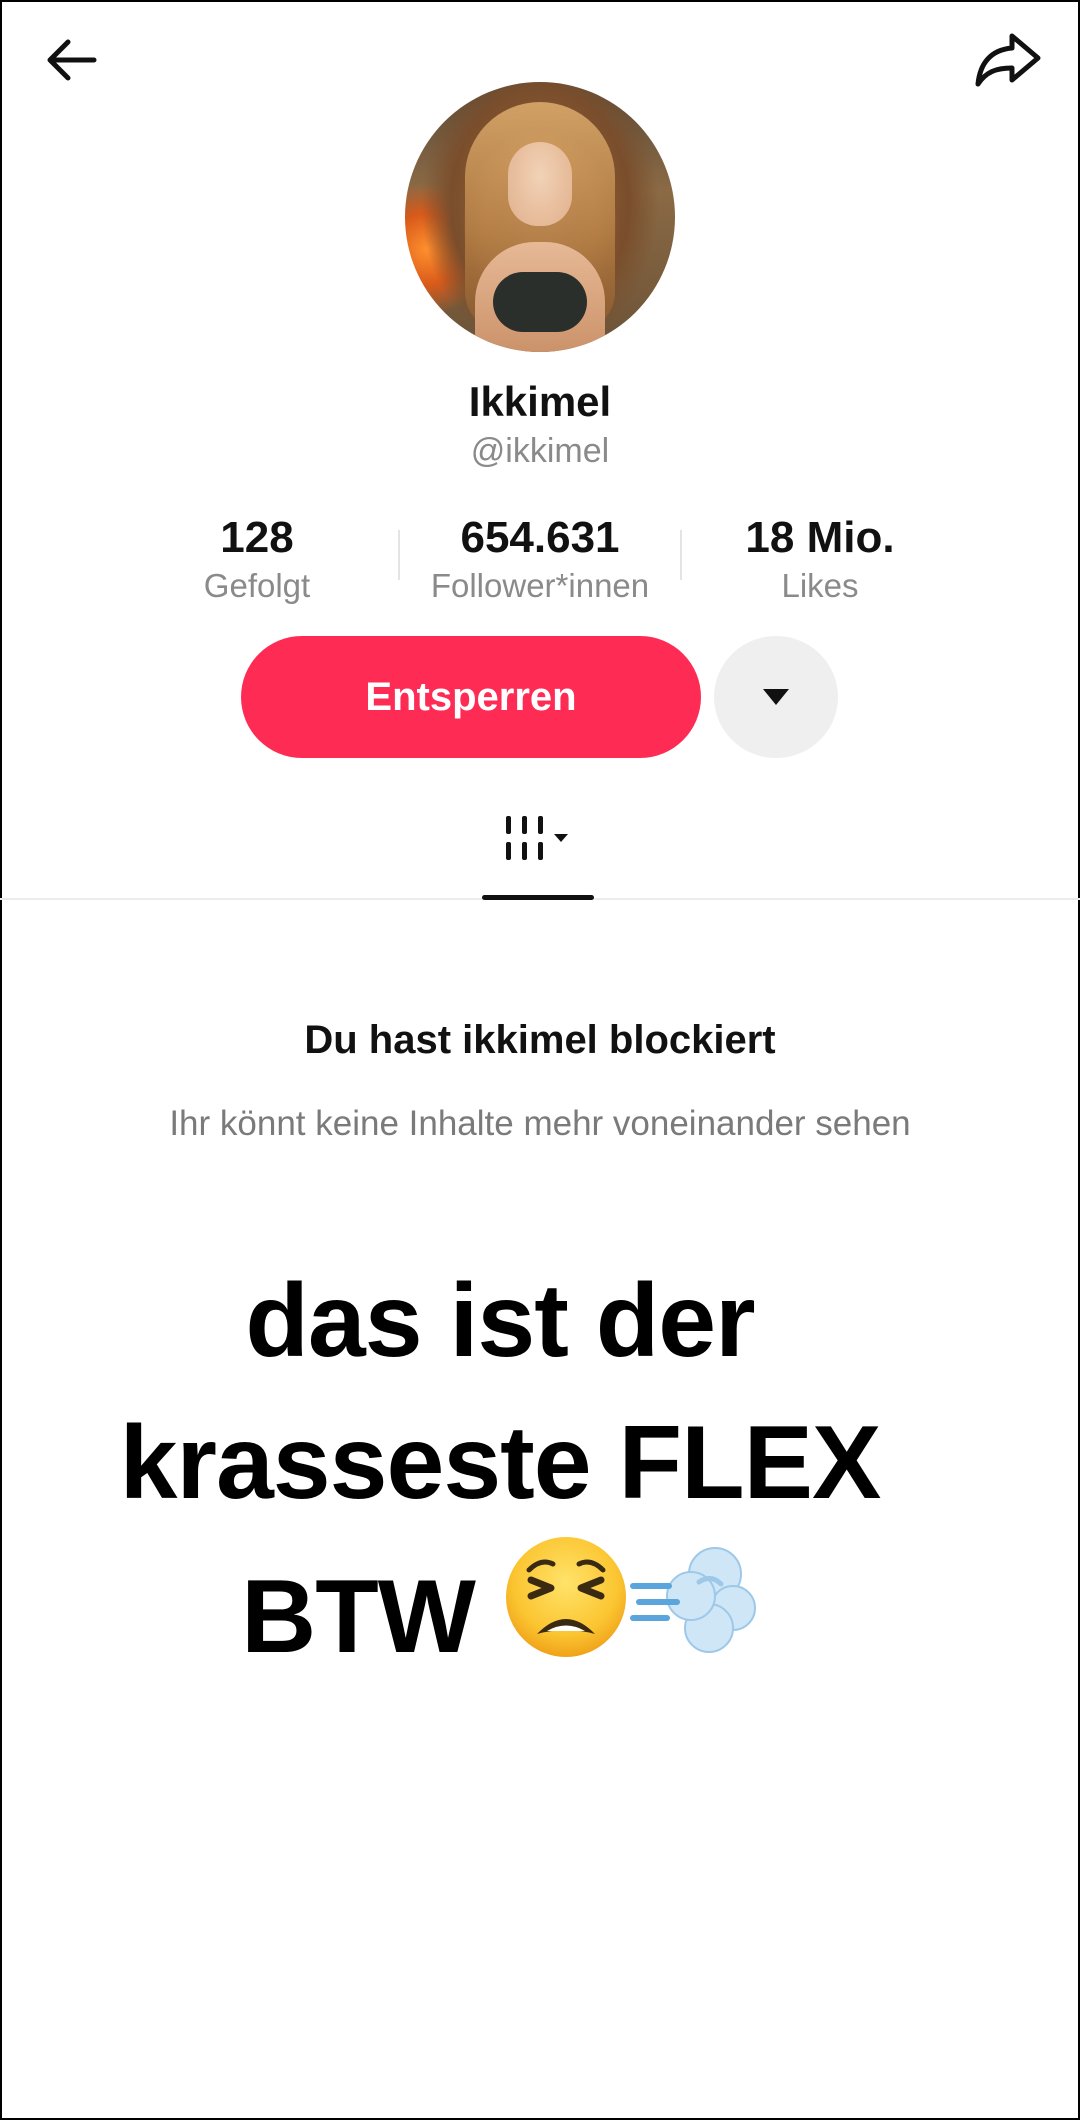 This screenshot has width=1080, height=2120. What do you see at coordinates (540, 401) in the screenshot?
I see `profile-display-name: Ikkimel` at bounding box center [540, 401].